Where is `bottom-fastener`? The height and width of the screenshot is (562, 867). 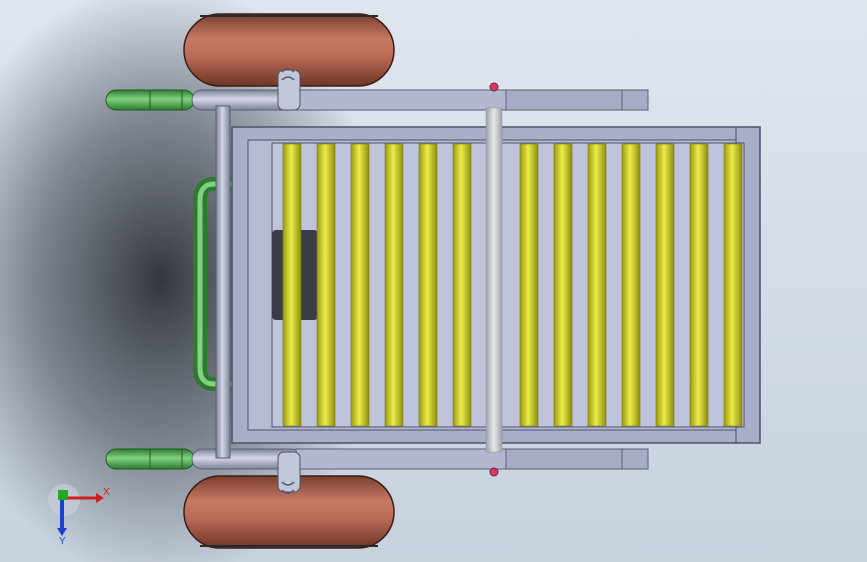
bottom-fastener is located at coordinates (494, 472).